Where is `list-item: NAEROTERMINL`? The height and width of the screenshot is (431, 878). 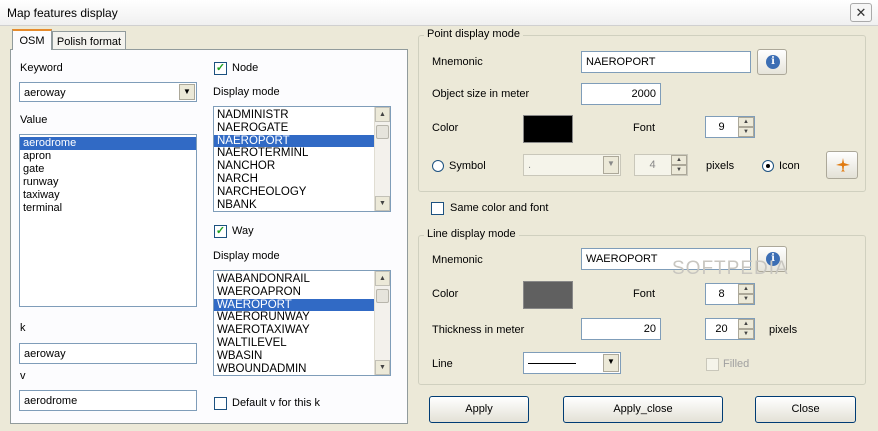 list-item: NAEROTERMINL is located at coordinates (302, 153).